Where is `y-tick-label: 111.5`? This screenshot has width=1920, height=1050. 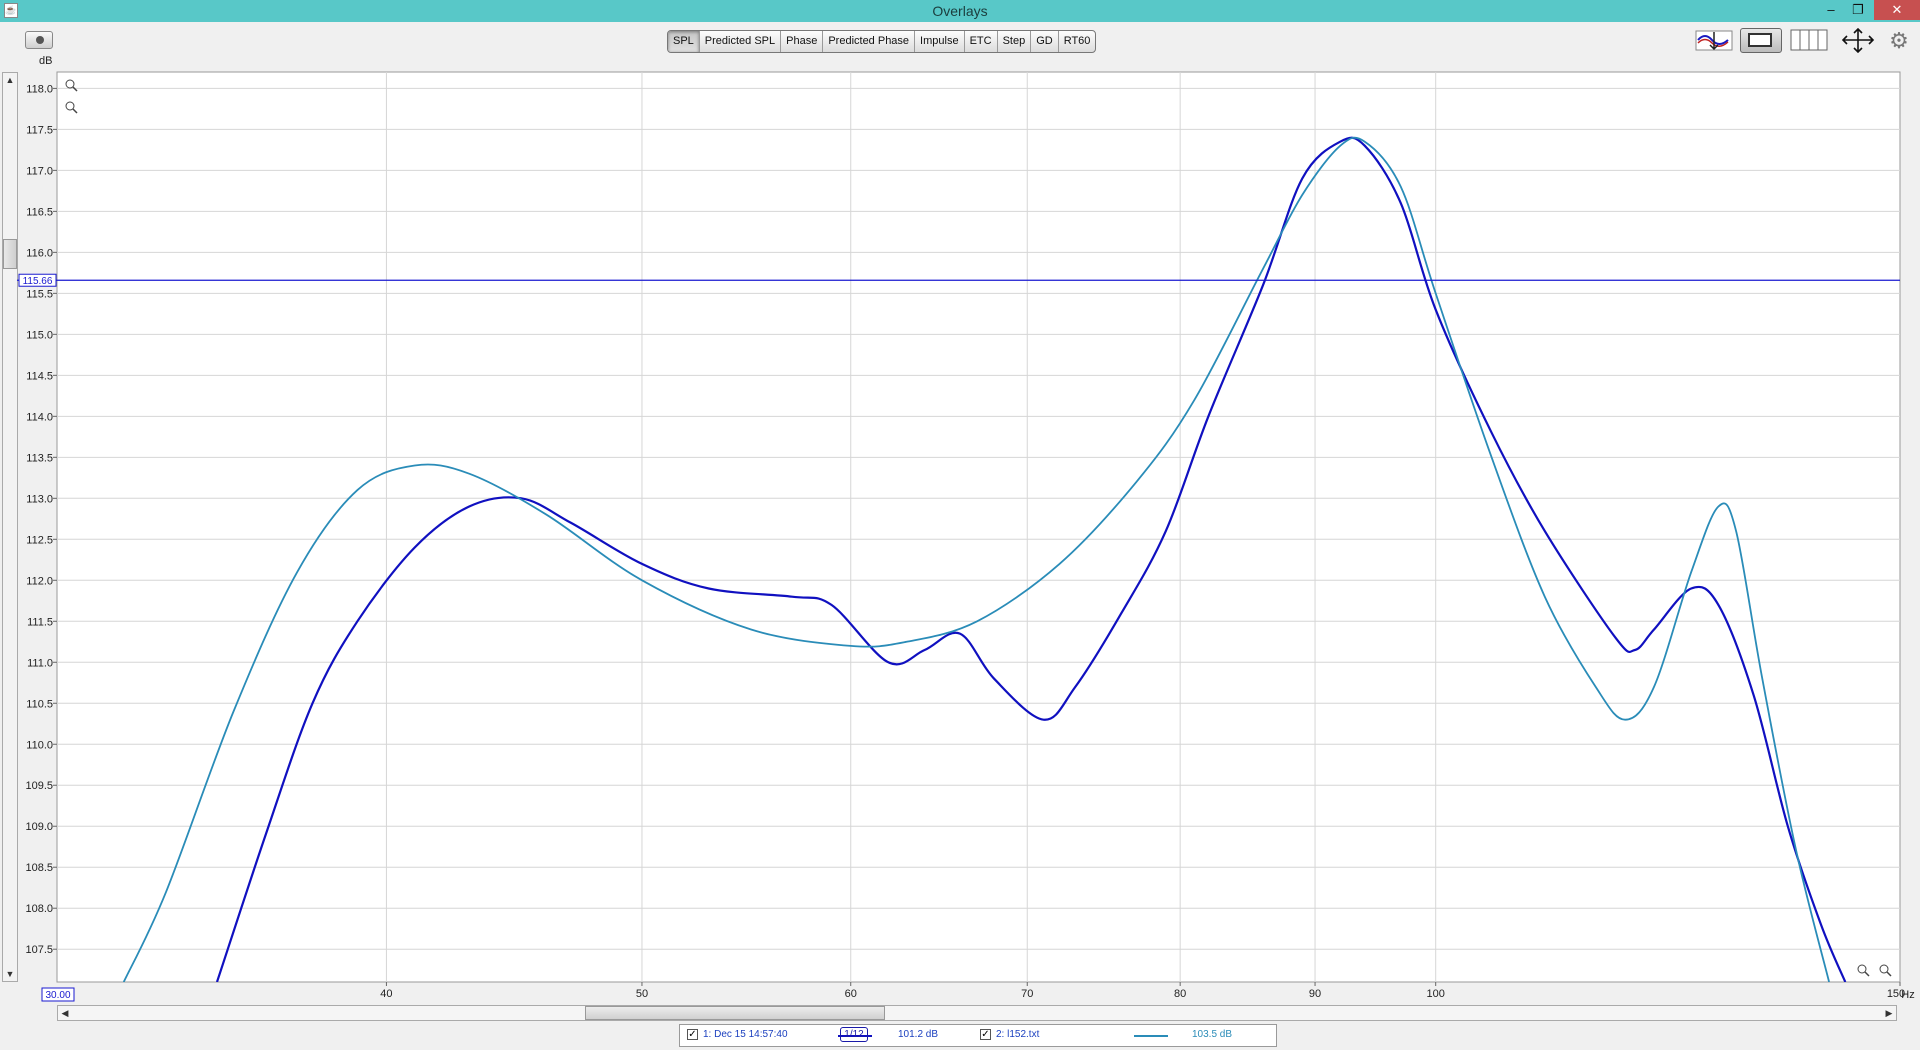
y-tick-label: 111.5 is located at coordinates (40, 622).